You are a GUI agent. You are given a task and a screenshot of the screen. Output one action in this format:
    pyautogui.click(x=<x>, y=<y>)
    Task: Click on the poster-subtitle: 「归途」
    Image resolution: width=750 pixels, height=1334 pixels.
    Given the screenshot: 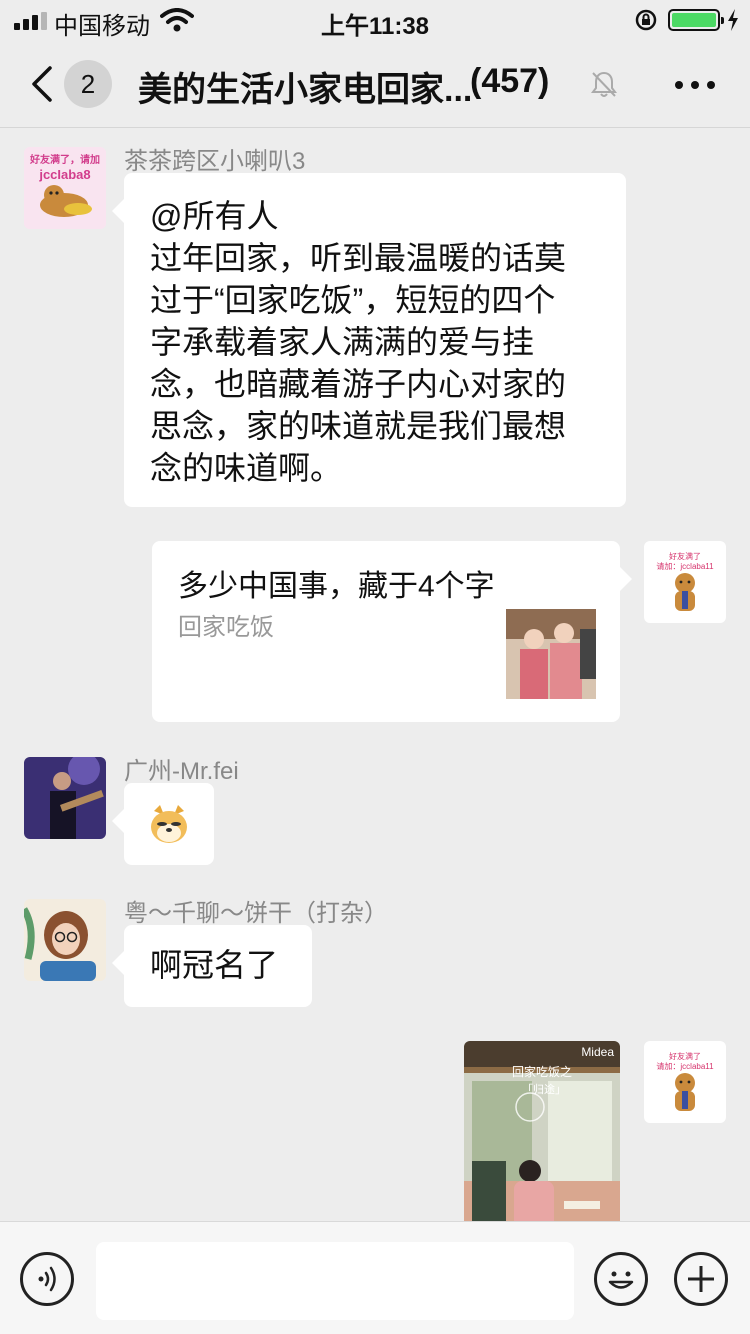 What is the action you would take?
    pyautogui.click(x=544, y=1089)
    